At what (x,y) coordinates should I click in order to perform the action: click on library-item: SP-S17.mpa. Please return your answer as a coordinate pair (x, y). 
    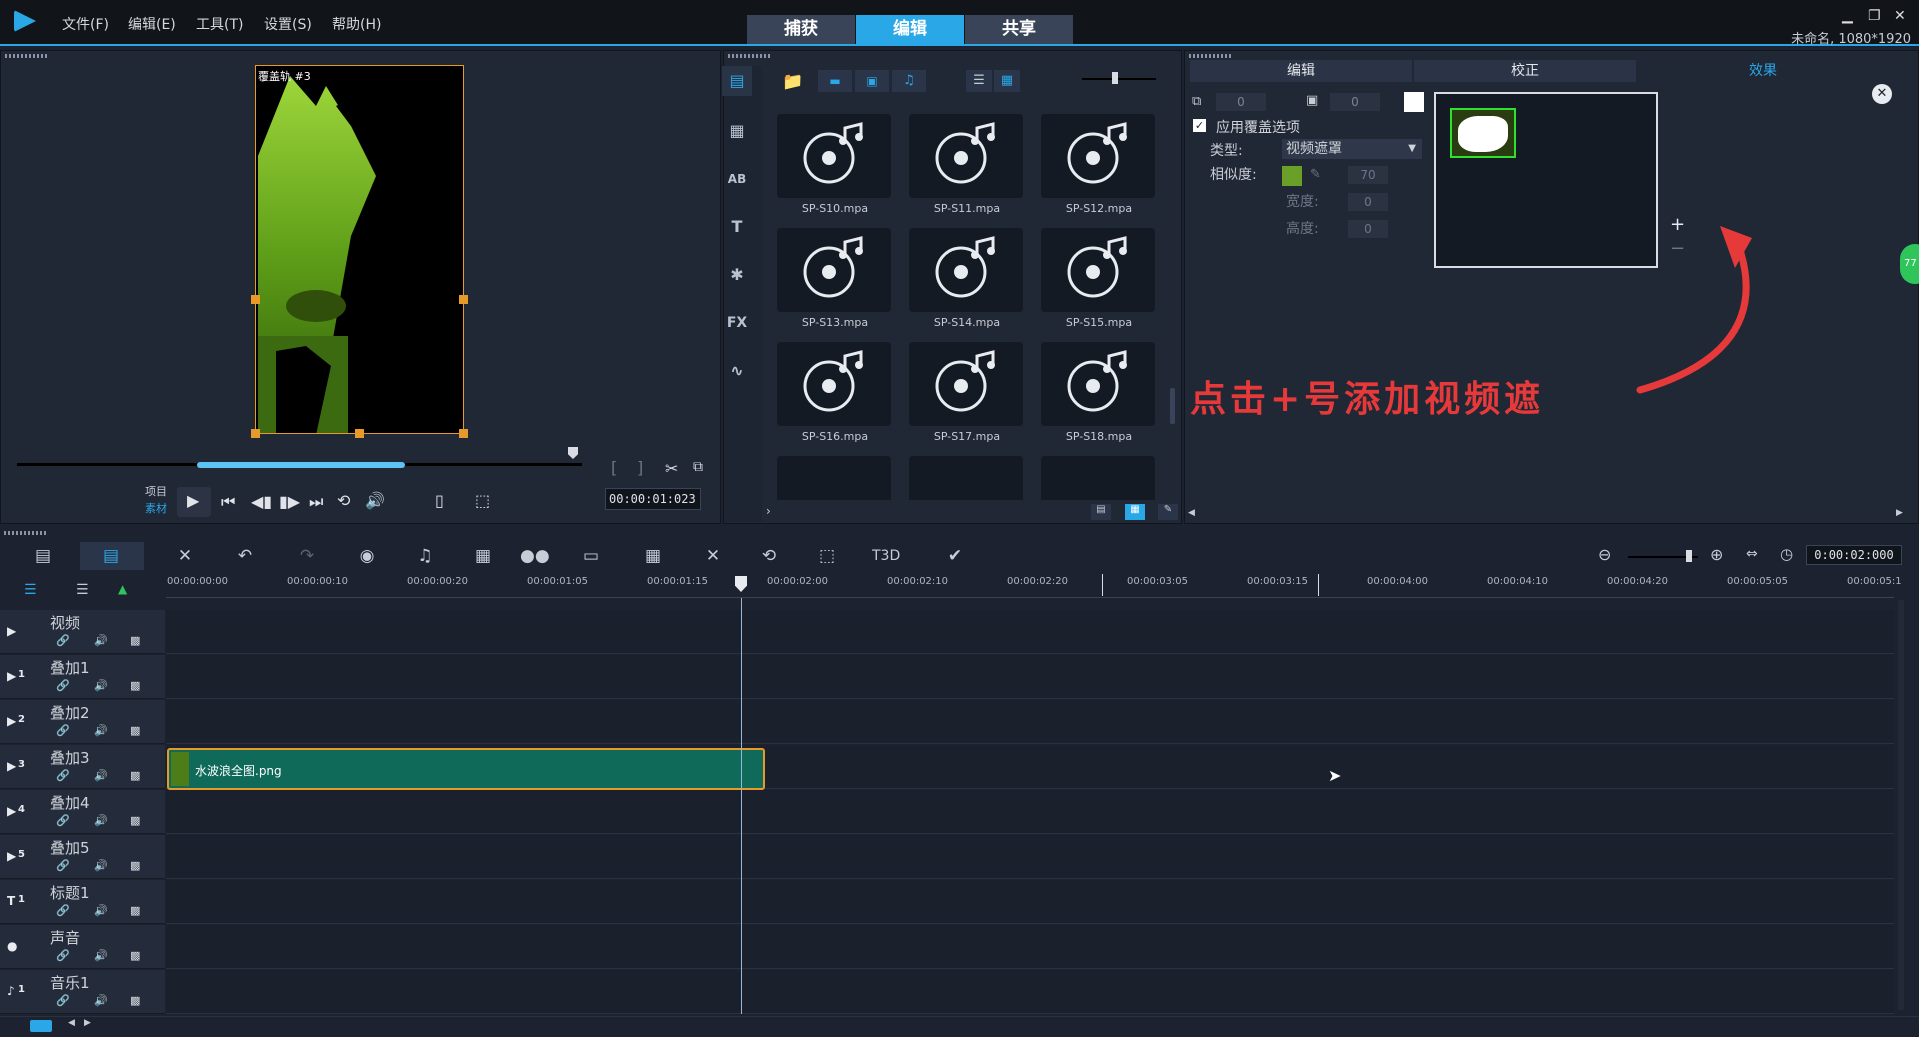
    Looking at the image, I should click on (967, 394).